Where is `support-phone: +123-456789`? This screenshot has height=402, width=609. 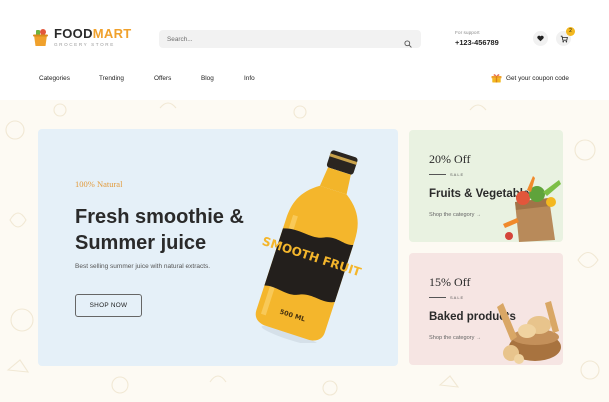
support-phone: +123-456789 is located at coordinates (477, 42).